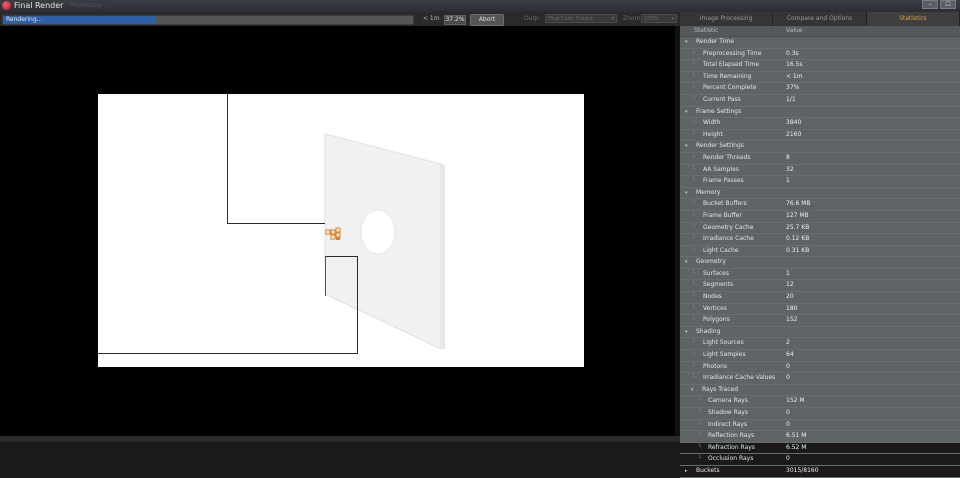 The height and width of the screenshot is (478, 960). What do you see at coordinates (930, 4) in the screenshot?
I see `minimize-icon: –` at bounding box center [930, 4].